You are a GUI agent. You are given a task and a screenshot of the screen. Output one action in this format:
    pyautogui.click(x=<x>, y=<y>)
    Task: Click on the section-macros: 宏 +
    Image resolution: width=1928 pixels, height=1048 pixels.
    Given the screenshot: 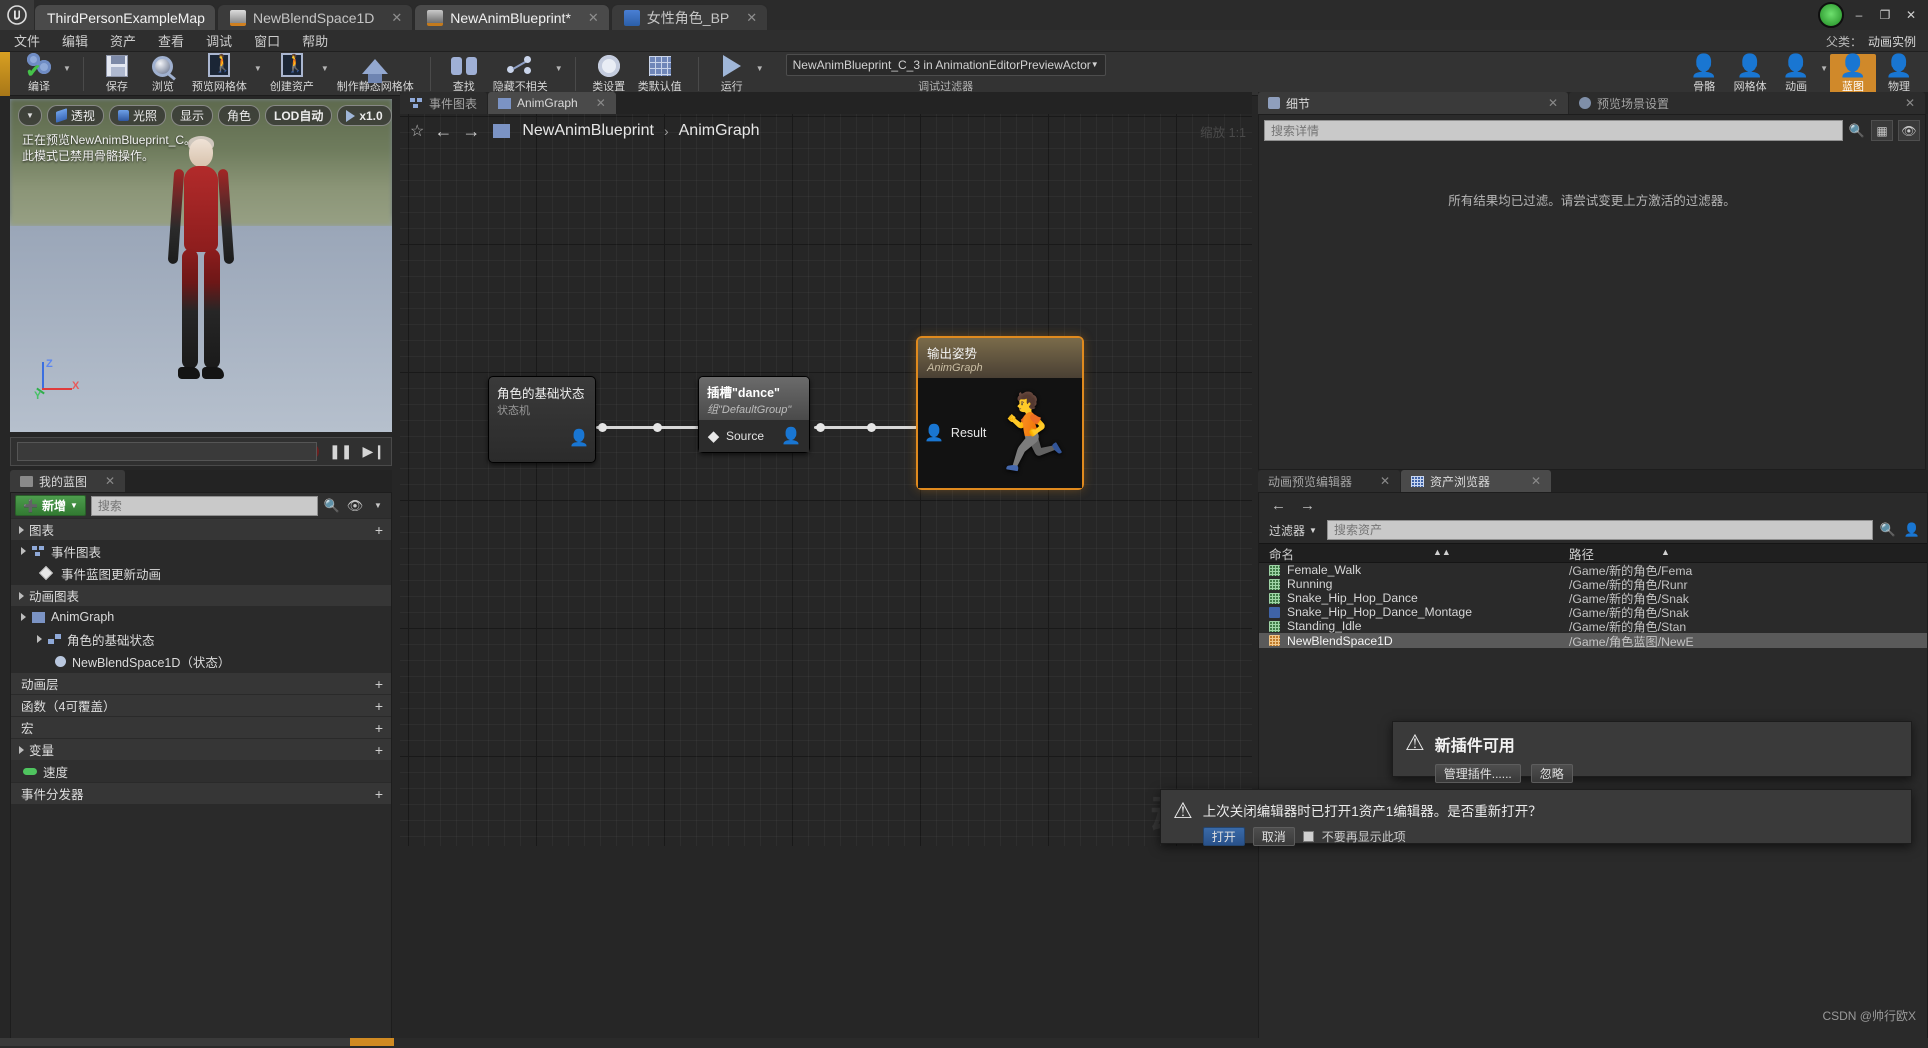 What is the action you would take?
    pyautogui.click(x=201, y=727)
    